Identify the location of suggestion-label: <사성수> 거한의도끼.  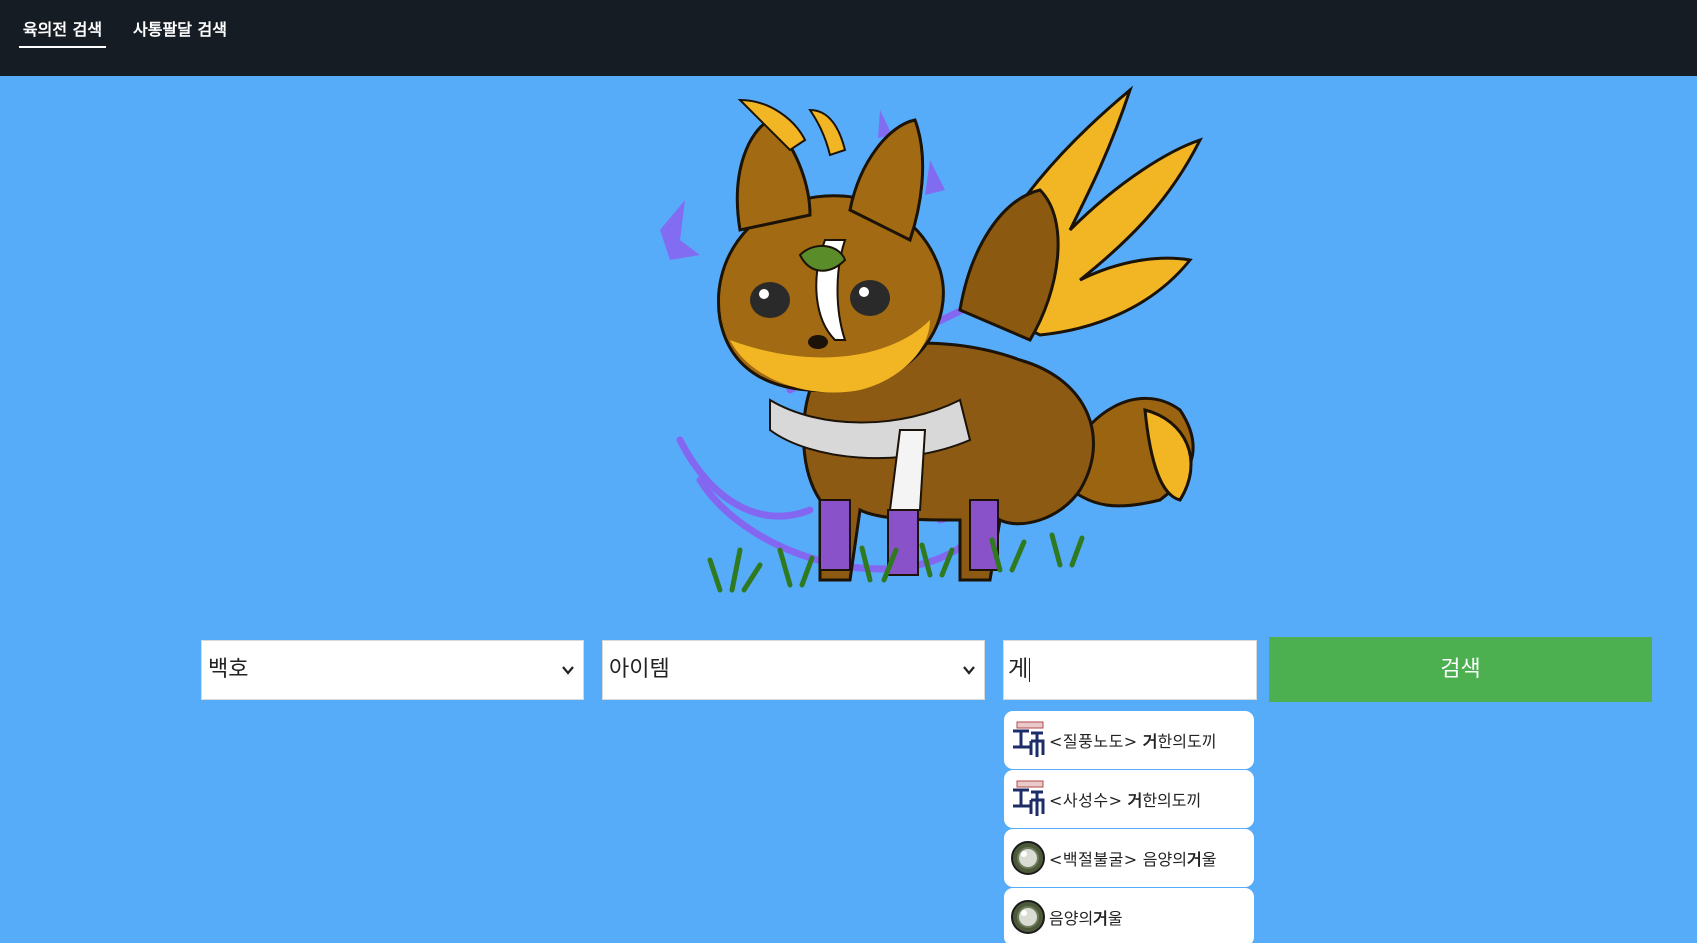
(1125, 800).